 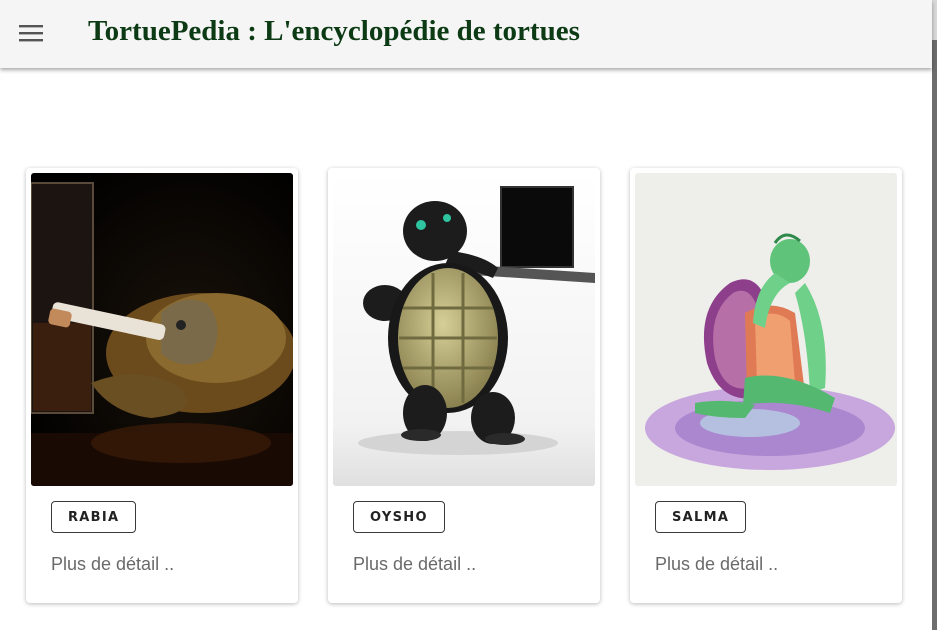 I want to click on app-title: TortuePedia : L'encyclopédie de tortues, so click(x=334, y=31).